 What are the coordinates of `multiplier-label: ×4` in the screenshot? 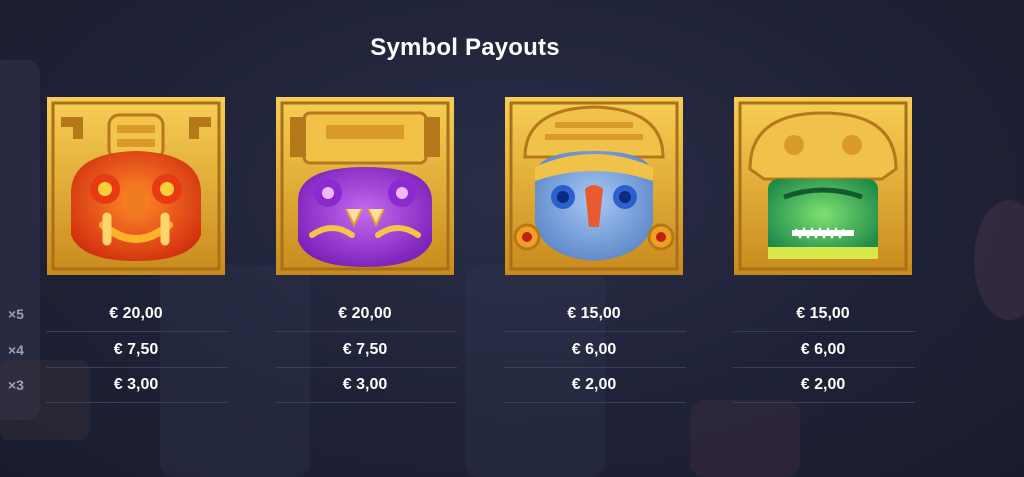 It's located at (16, 350).